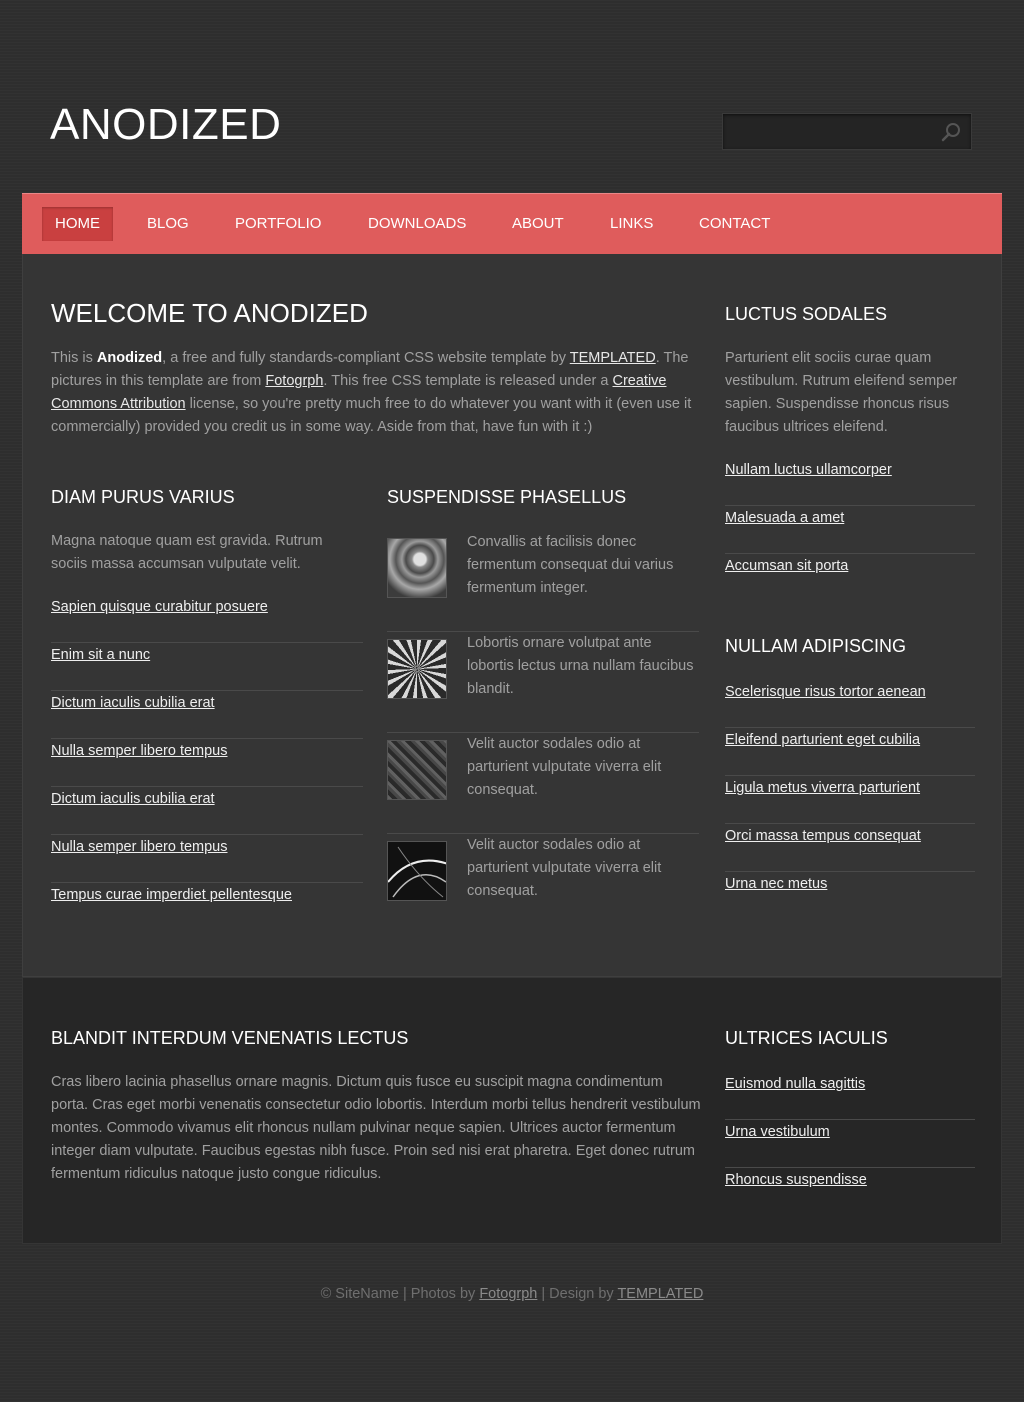 This screenshot has width=1024, height=1402. Describe the element at coordinates (850, 1131) in the screenshot. I see `ultrices-link: Urna vestibulum` at that location.